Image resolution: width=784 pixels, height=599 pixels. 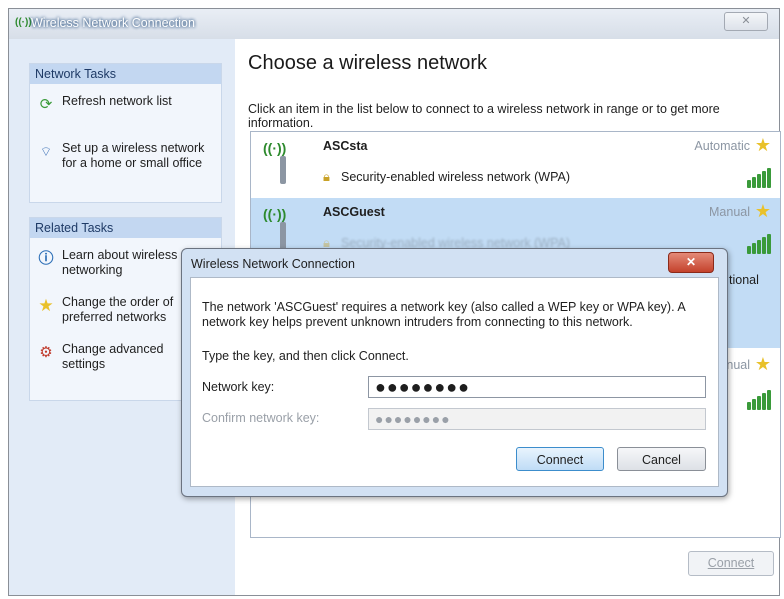 I want to click on change-advanced-settings-task: ⚙ Change advanced settings, so click(x=108, y=357).